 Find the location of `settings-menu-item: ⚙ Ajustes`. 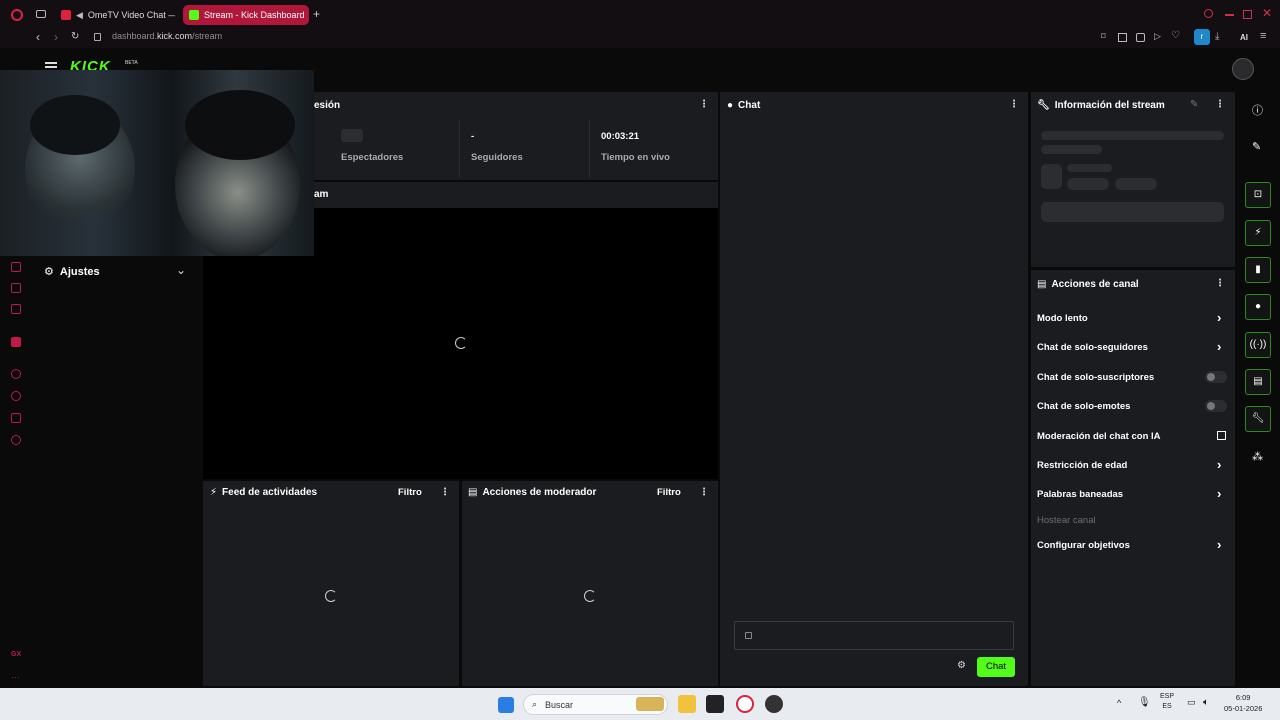

settings-menu-item: ⚙ Ajustes is located at coordinates (72, 272).